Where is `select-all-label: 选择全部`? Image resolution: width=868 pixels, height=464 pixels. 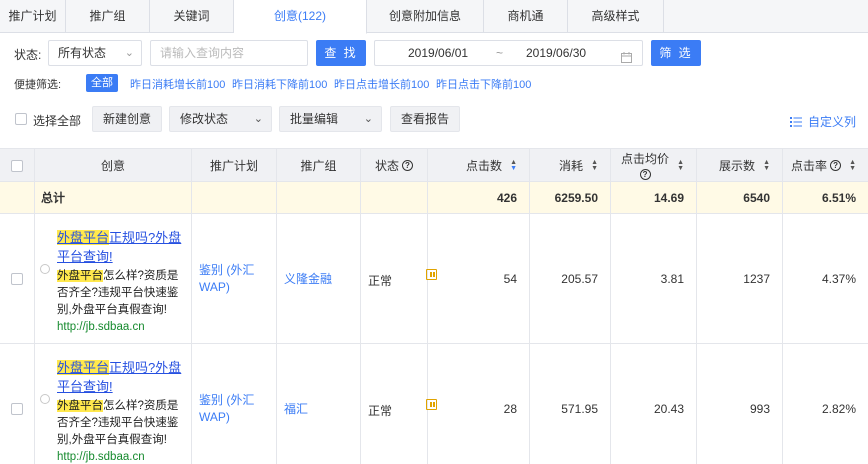
select-all-label: 选择全部 is located at coordinates (57, 121).